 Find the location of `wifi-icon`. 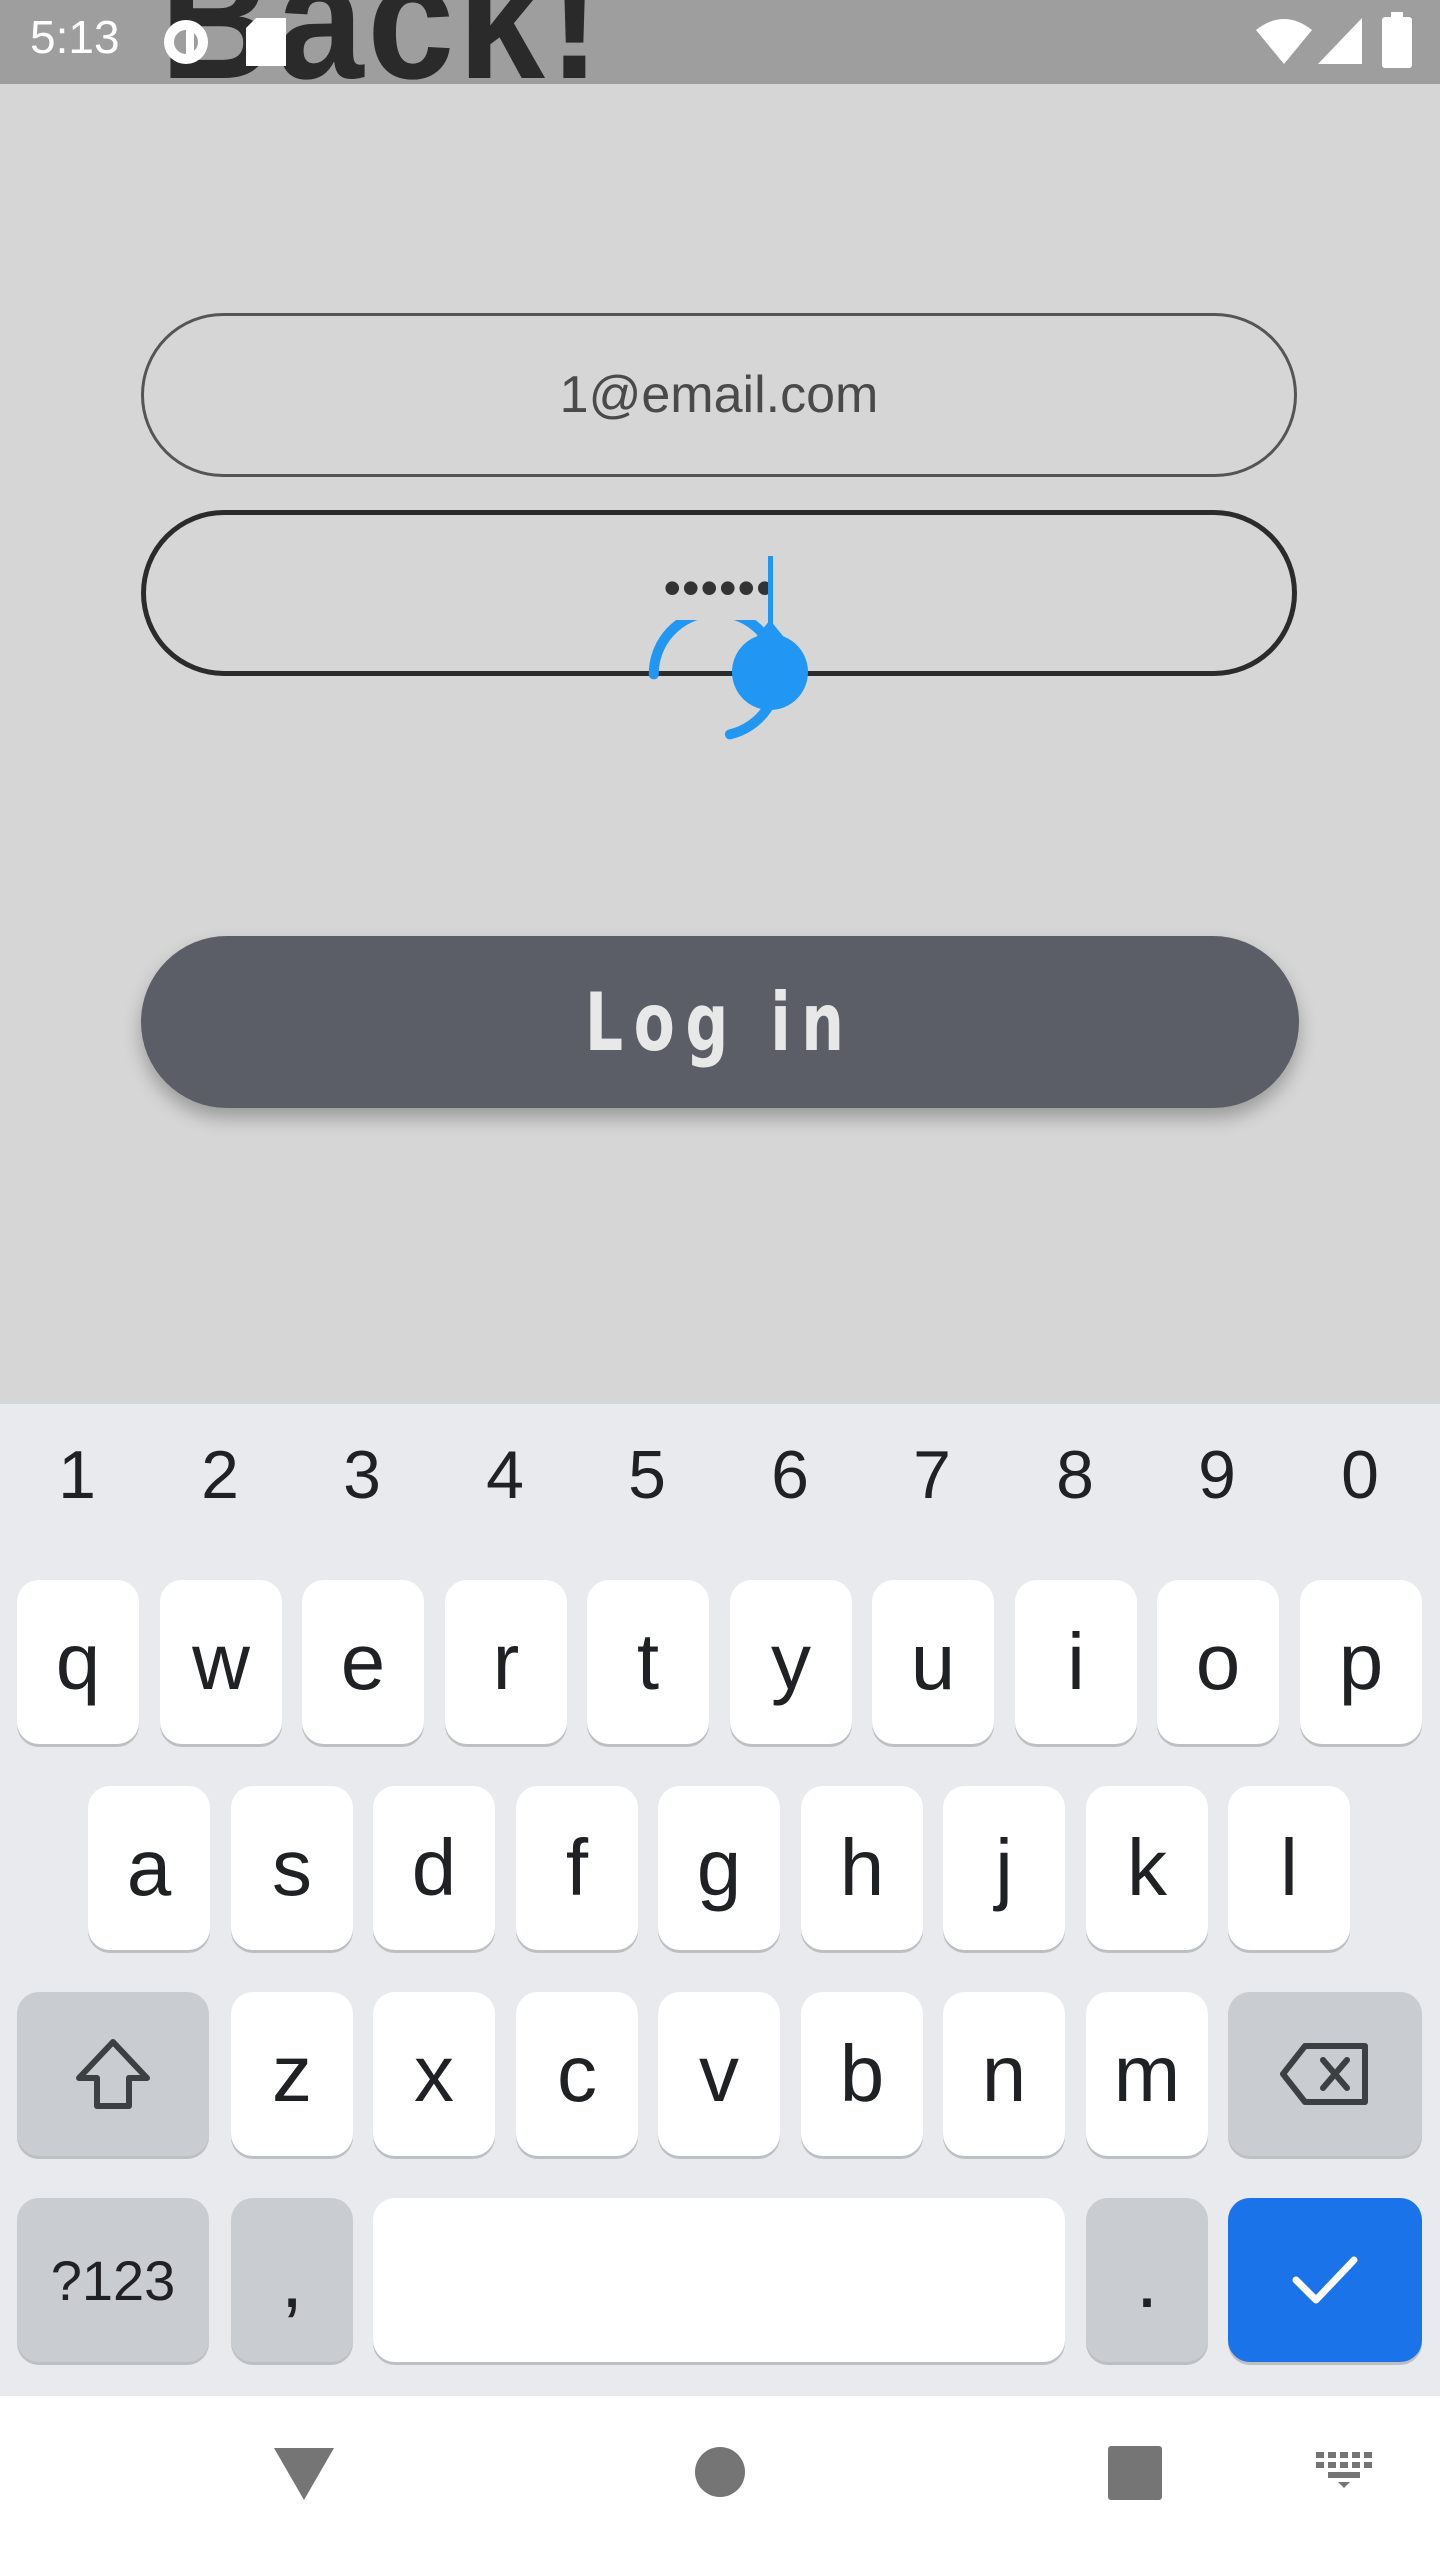

wifi-icon is located at coordinates (1284, 41).